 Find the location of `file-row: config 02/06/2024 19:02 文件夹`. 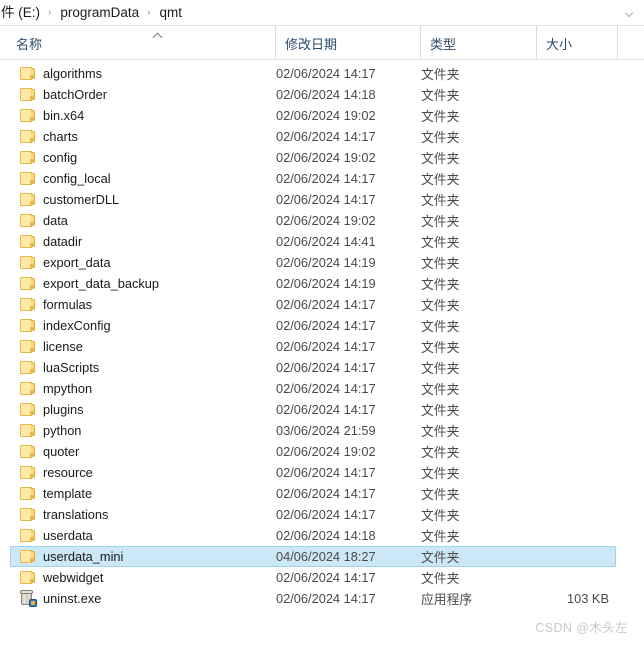

file-row: config 02/06/2024 19:02 文件夹 is located at coordinates (313, 157).